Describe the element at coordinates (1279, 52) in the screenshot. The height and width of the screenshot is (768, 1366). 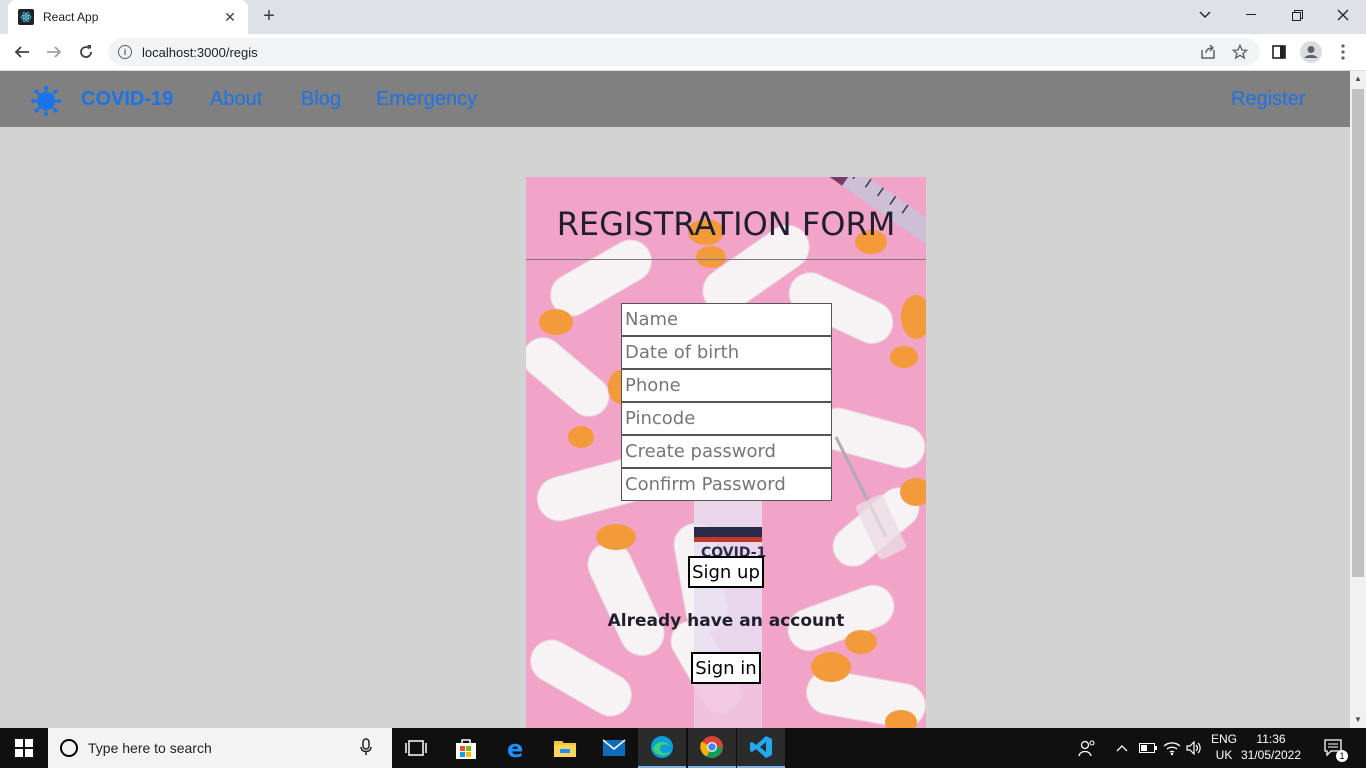
I see `side-panel-icon` at that location.